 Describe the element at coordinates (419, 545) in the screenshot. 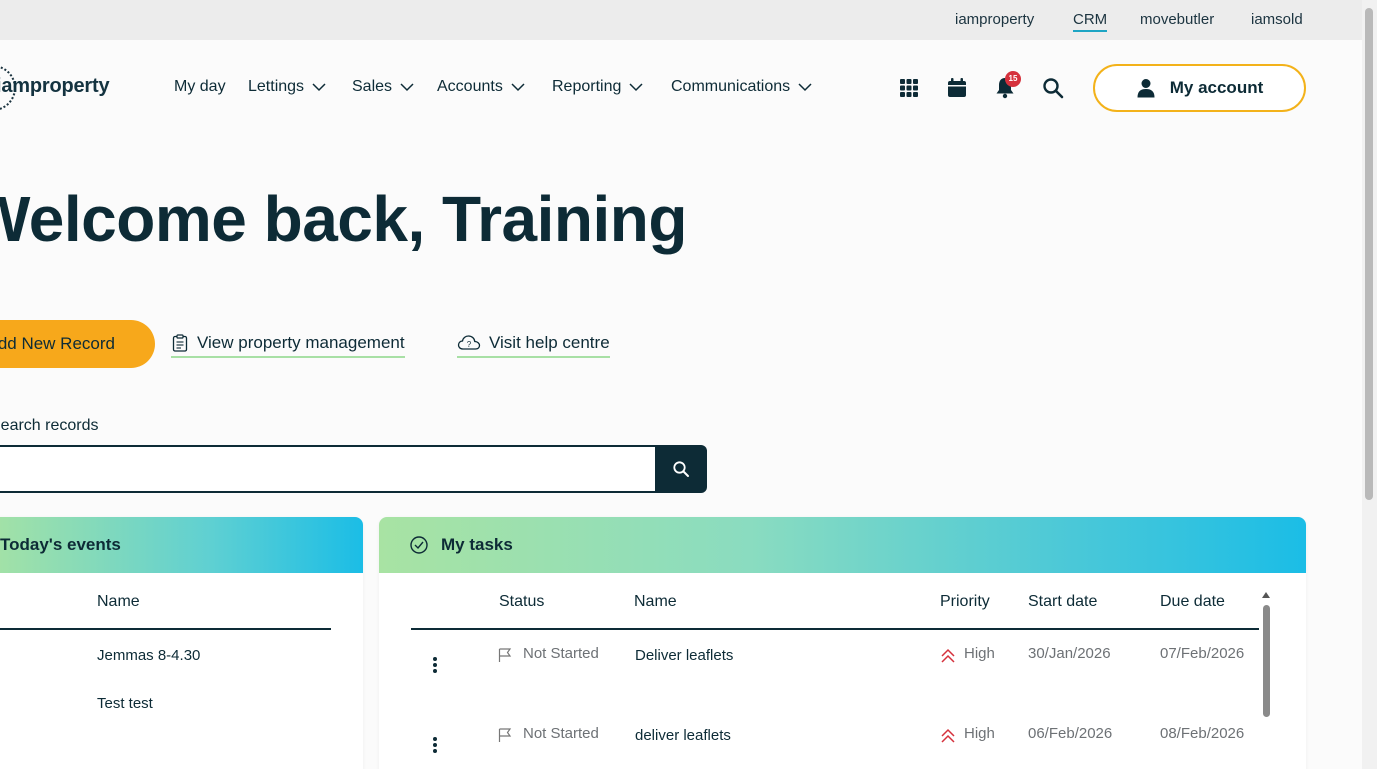

I see `check-circle-icon` at that location.